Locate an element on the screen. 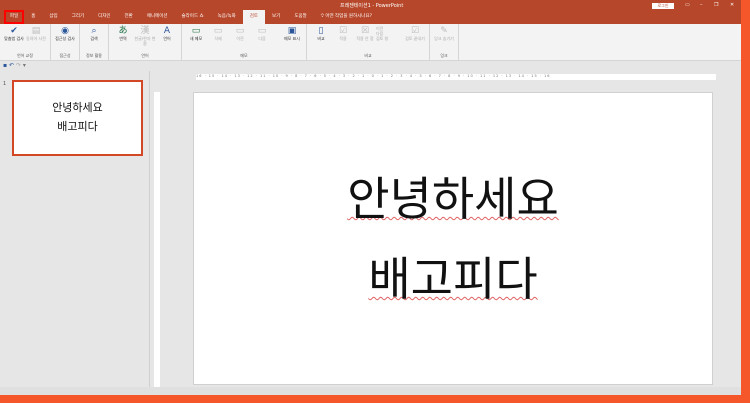  review-pane-button: 검토 창 is located at coordinates (382, 38).